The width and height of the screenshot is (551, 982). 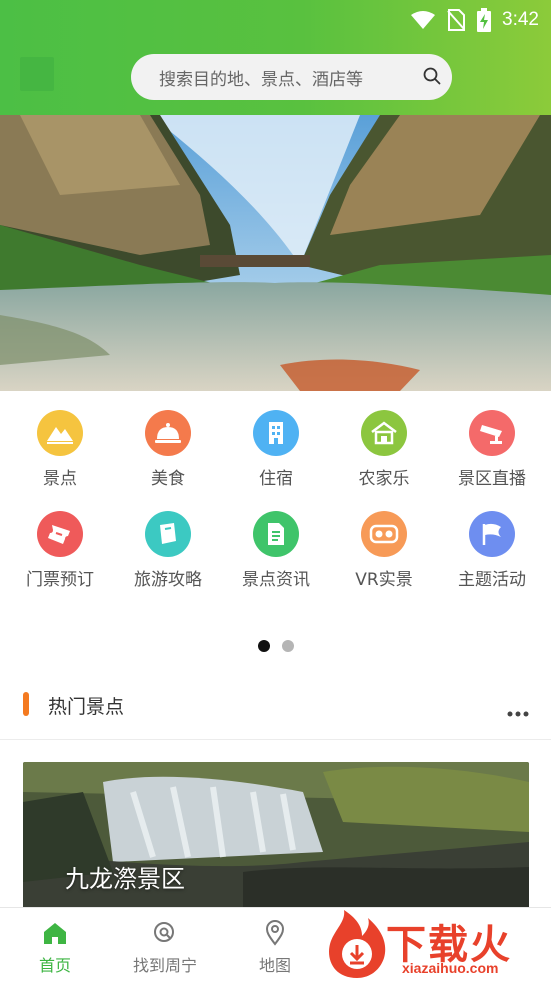 I want to click on tab-map: 地图, so click(x=275, y=945).